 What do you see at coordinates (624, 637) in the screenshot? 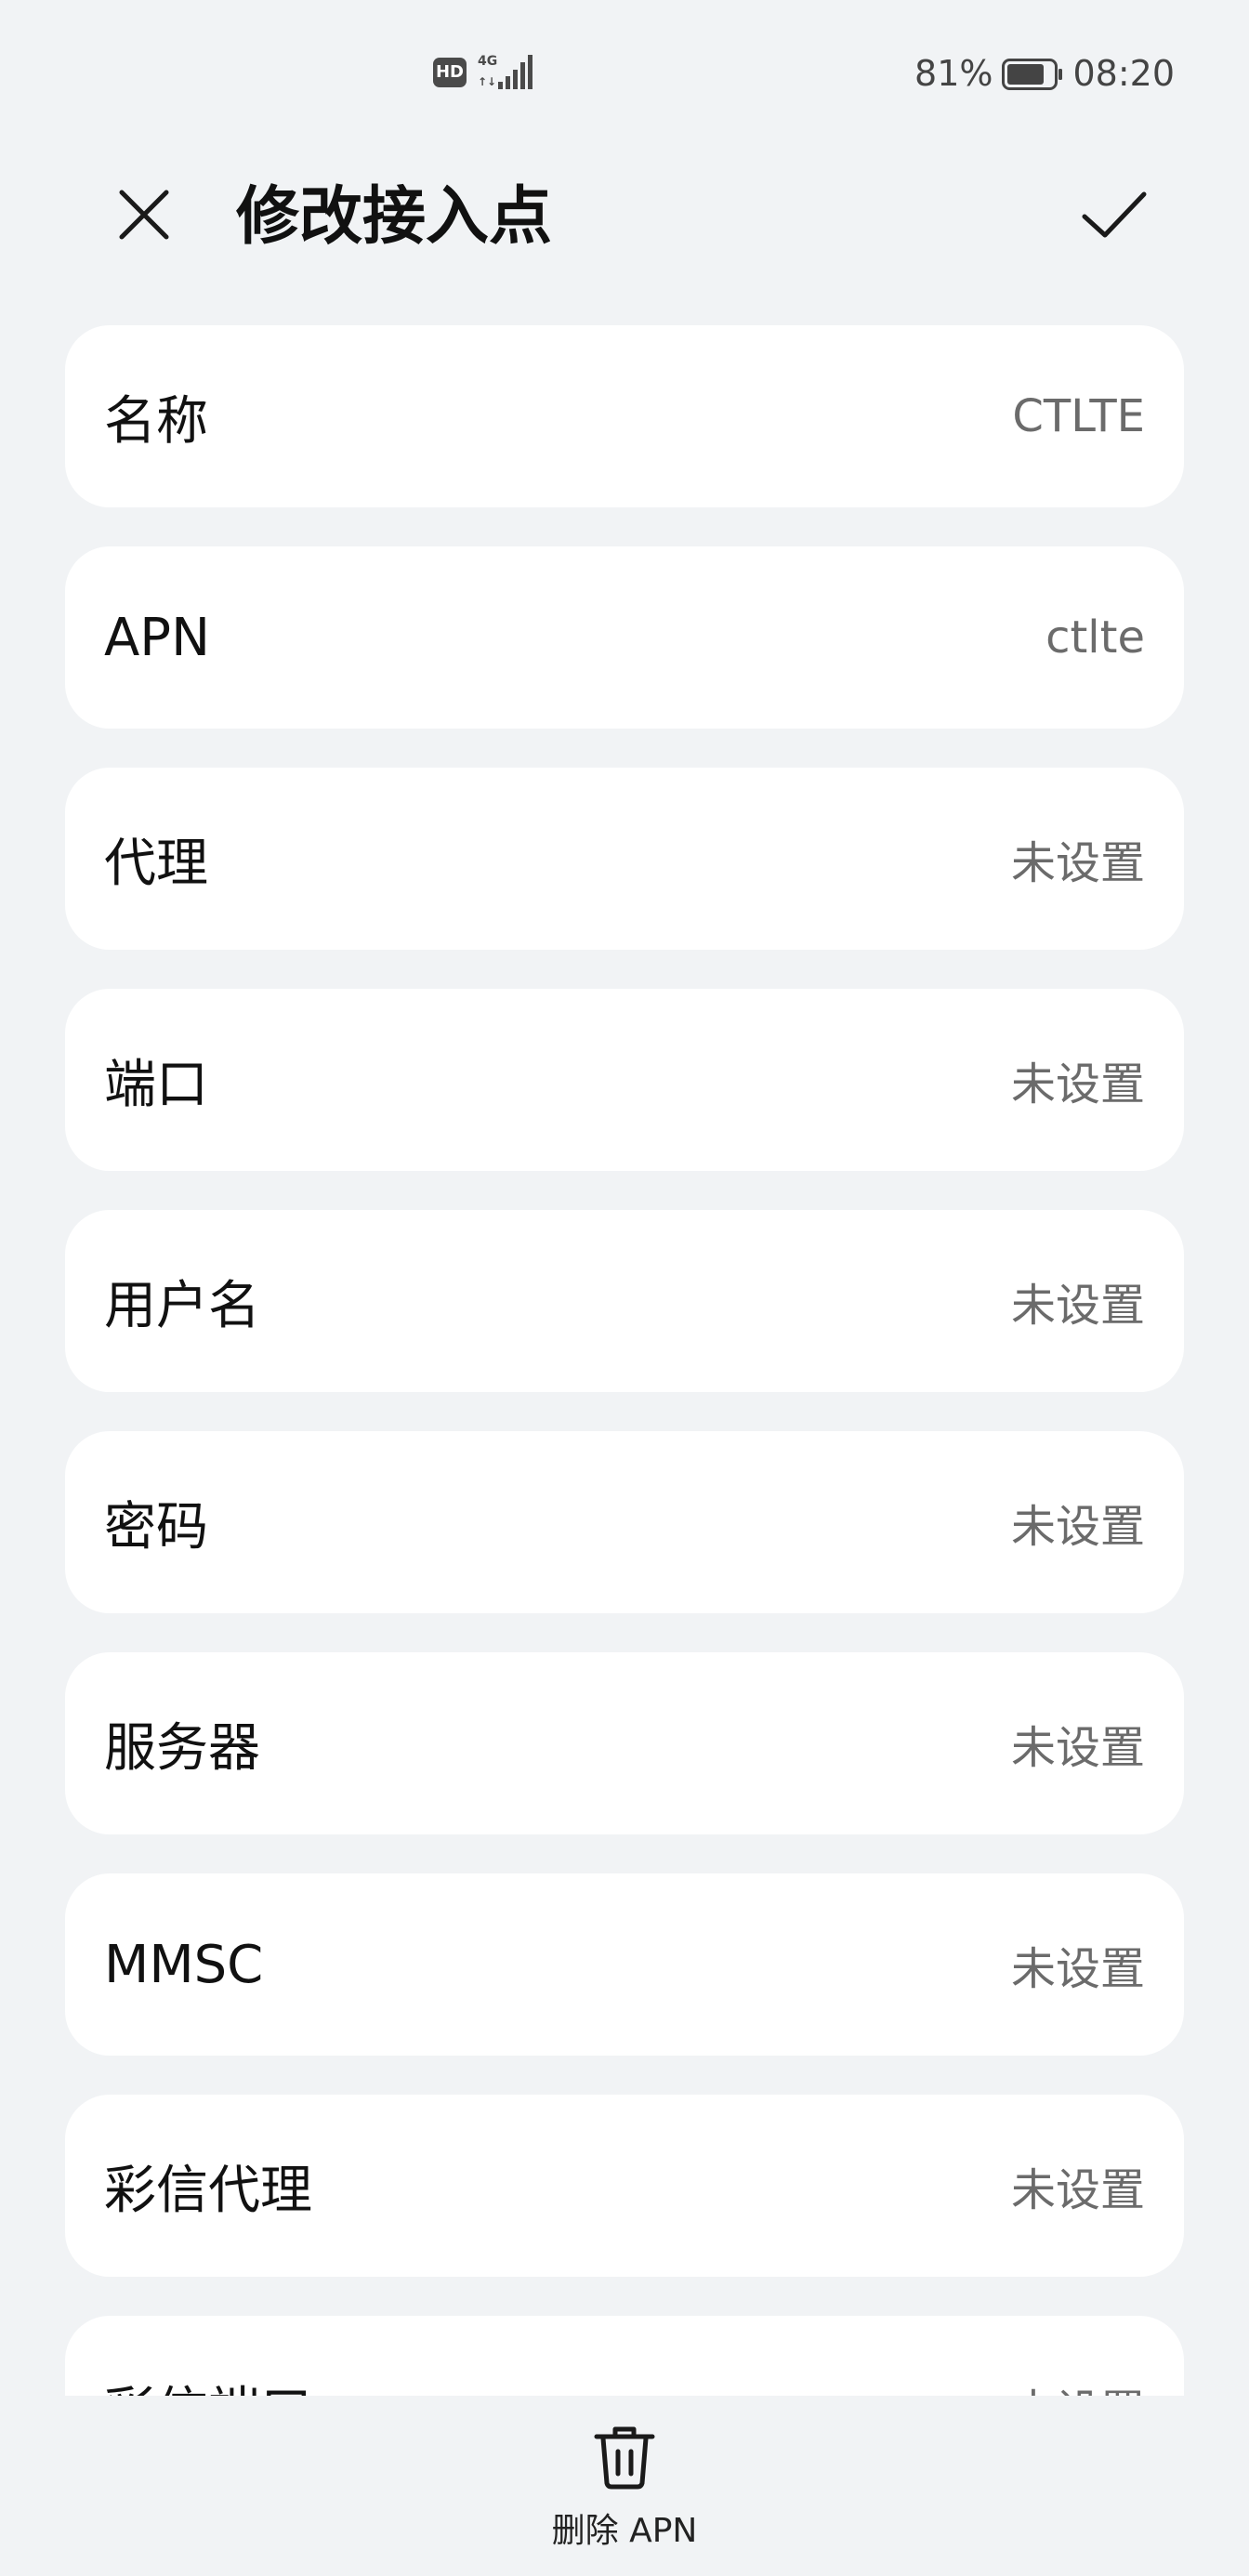
I see `field-apn: APN ctlte` at bounding box center [624, 637].